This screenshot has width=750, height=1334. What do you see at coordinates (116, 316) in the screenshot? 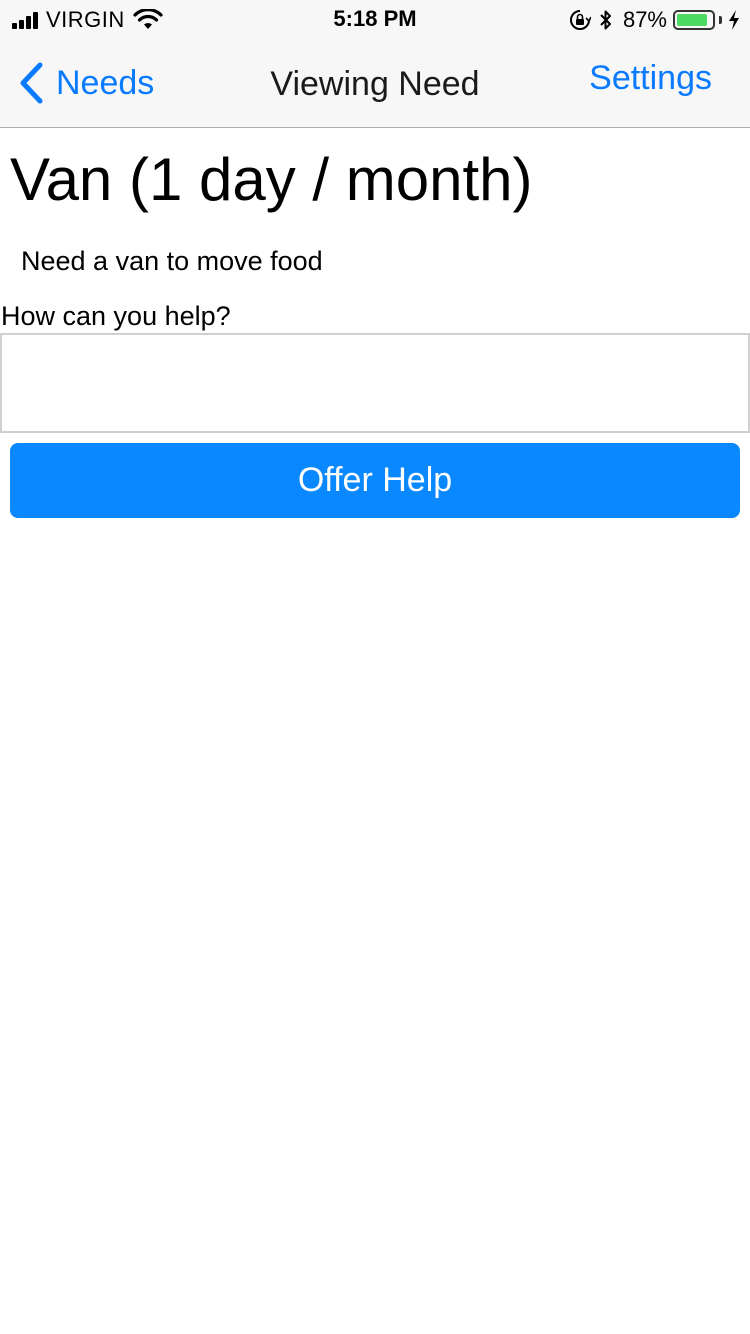
I see `help-field-label: How can you help?` at bounding box center [116, 316].